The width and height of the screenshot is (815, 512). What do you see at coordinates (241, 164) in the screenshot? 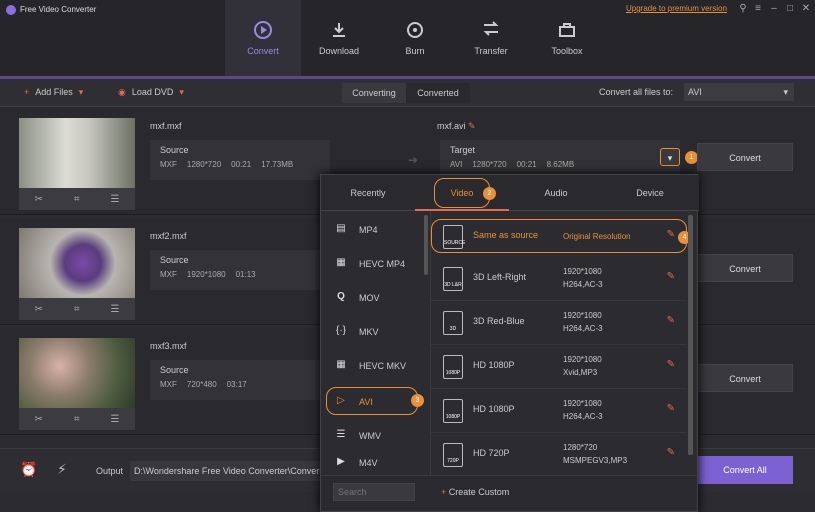
I see `duration-value: 00:21` at bounding box center [241, 164].